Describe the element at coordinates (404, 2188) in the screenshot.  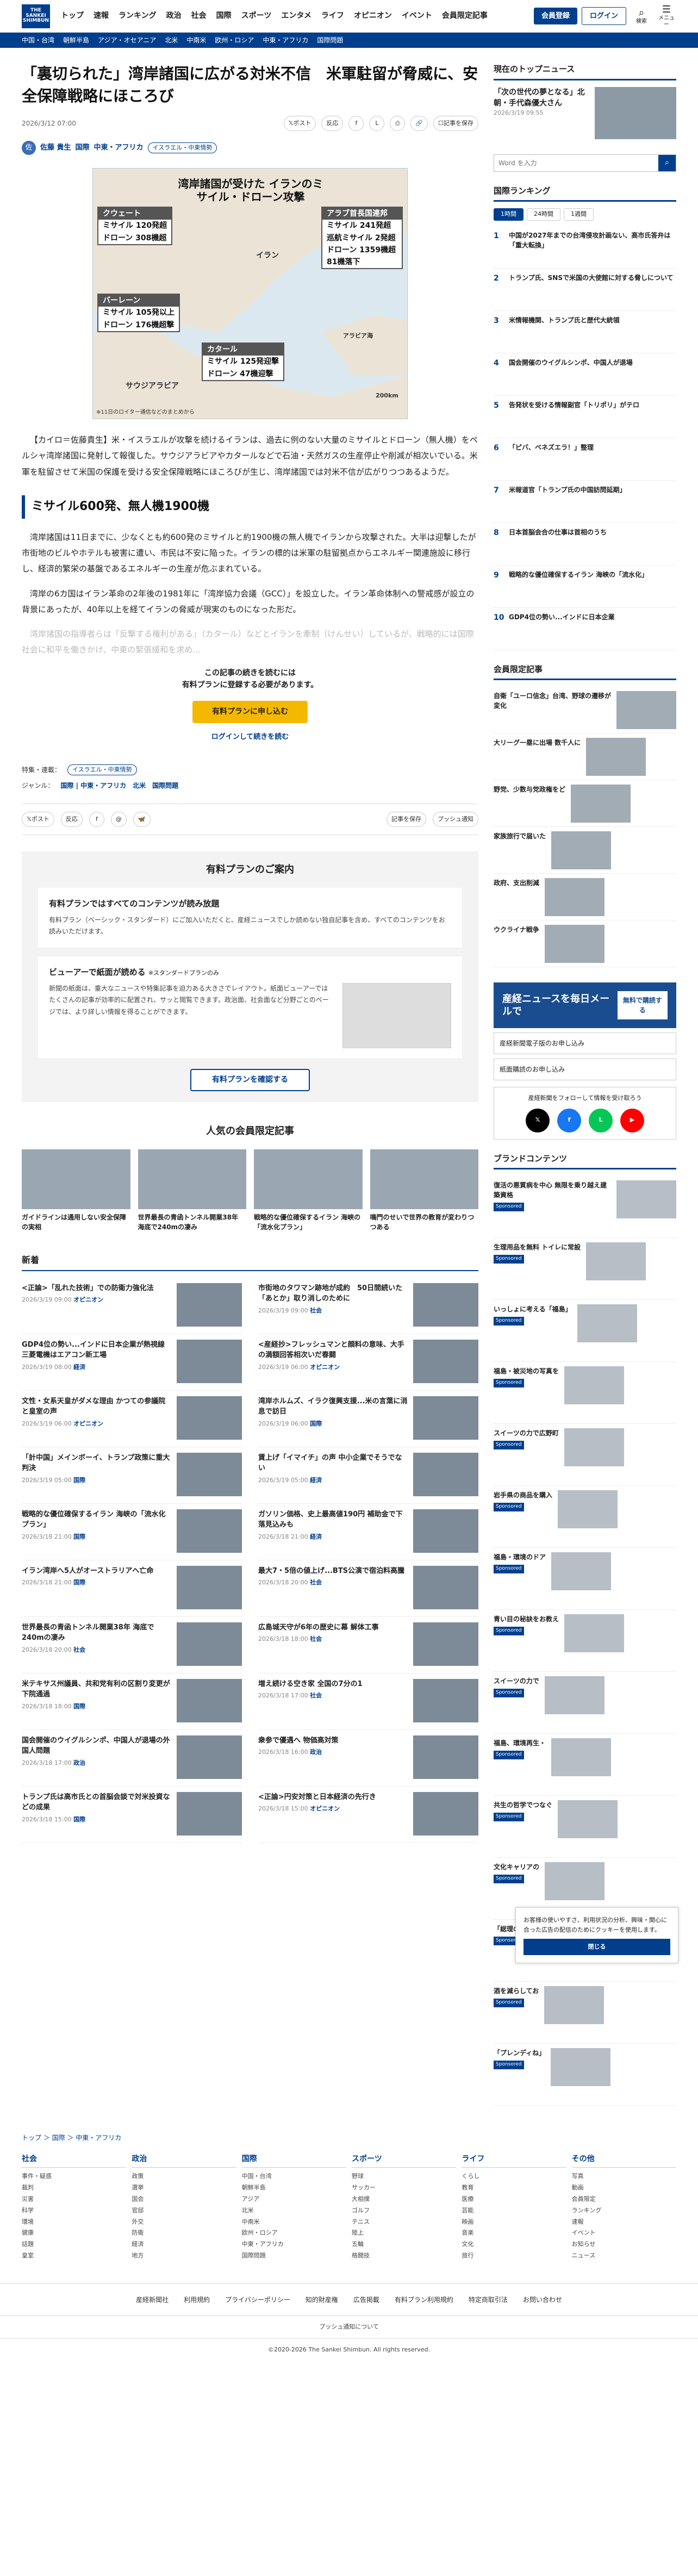
I see `footer-link: サッカー` at that location.